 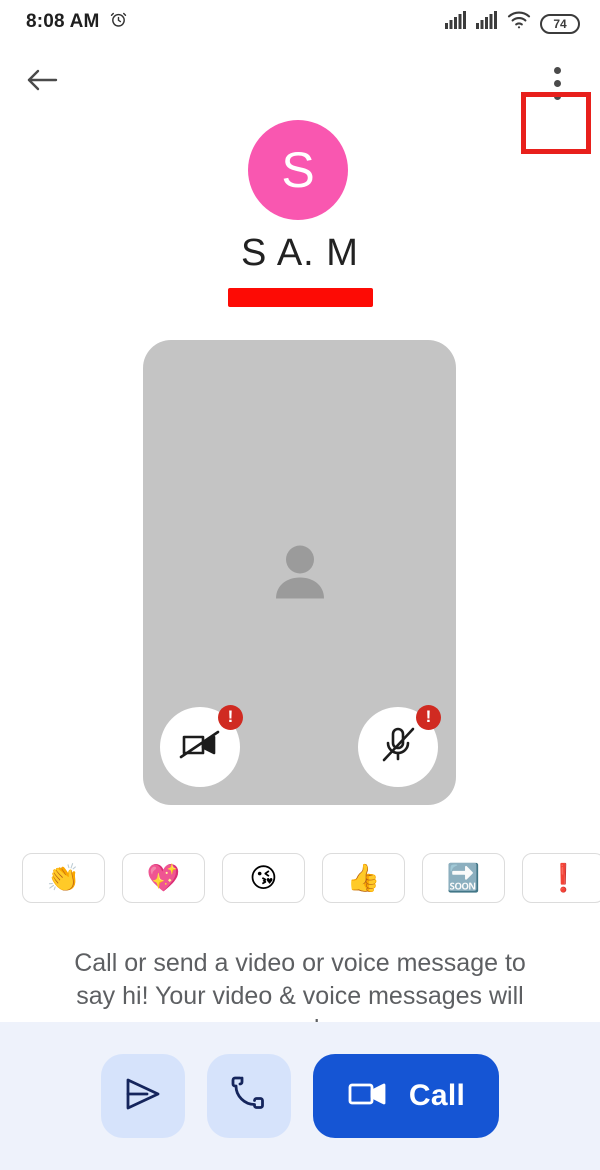 What do you see at coordinates (300, 99) in the screenshot?
I see `app-bar` at bounding box center [300, 99].